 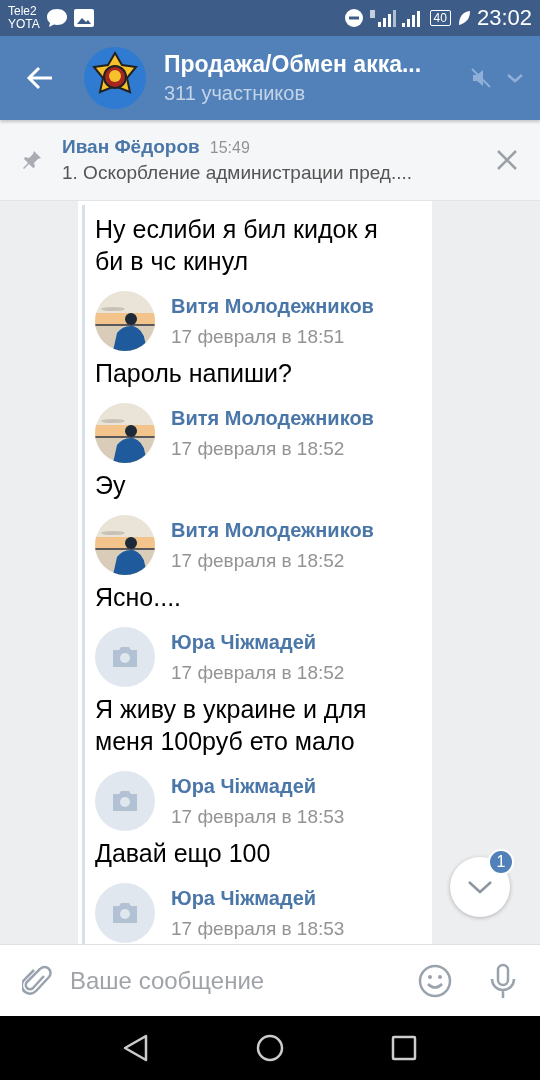 I want to click on member-count: 311 участников, so click(x=235, y=93).